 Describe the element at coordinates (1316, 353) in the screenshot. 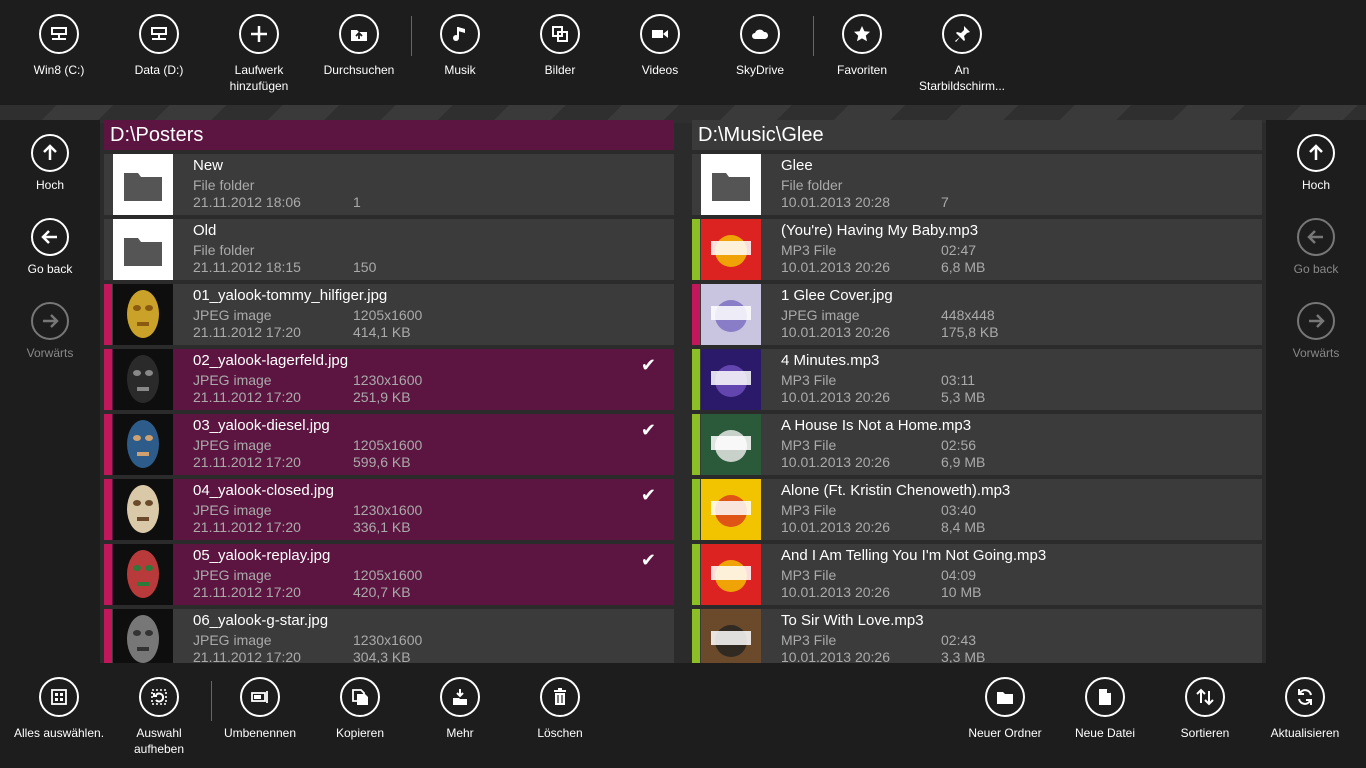

I see `right-forward-label: Vorwärts` at that location.